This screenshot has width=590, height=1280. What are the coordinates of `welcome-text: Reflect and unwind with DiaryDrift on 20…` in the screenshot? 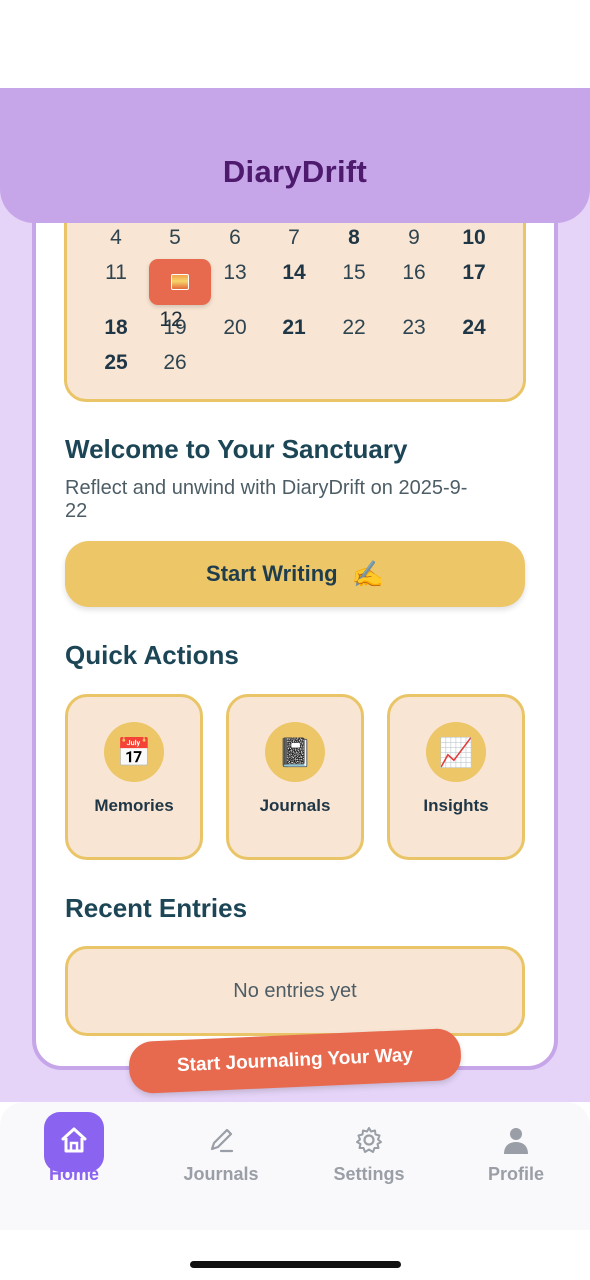 It's located at (266, 499).